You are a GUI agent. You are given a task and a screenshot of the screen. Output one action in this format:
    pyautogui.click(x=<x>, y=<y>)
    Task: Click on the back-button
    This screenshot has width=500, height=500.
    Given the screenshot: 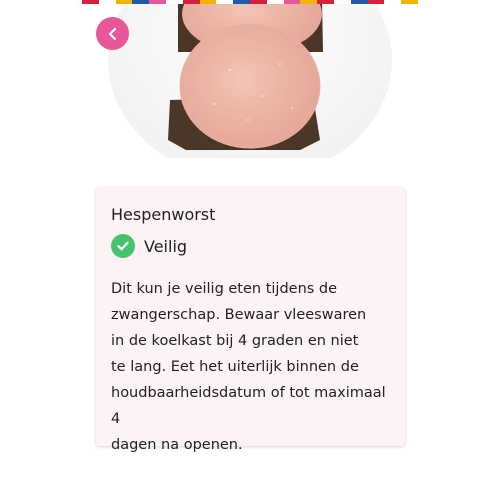 What is the action you would take?
    pyautogui.click(x=112, y=33)
    